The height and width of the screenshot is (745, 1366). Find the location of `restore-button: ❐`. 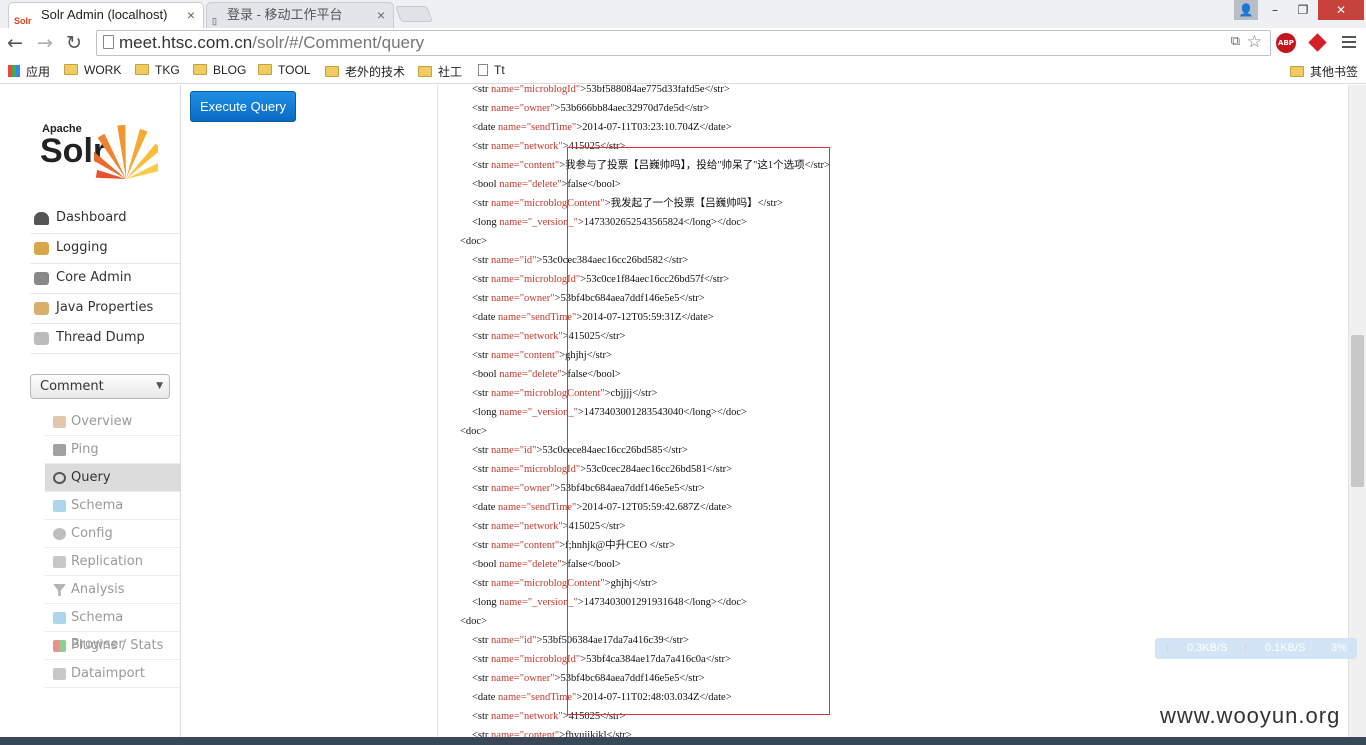

restore-button: ❐ is located at coordinates (1303, 10).